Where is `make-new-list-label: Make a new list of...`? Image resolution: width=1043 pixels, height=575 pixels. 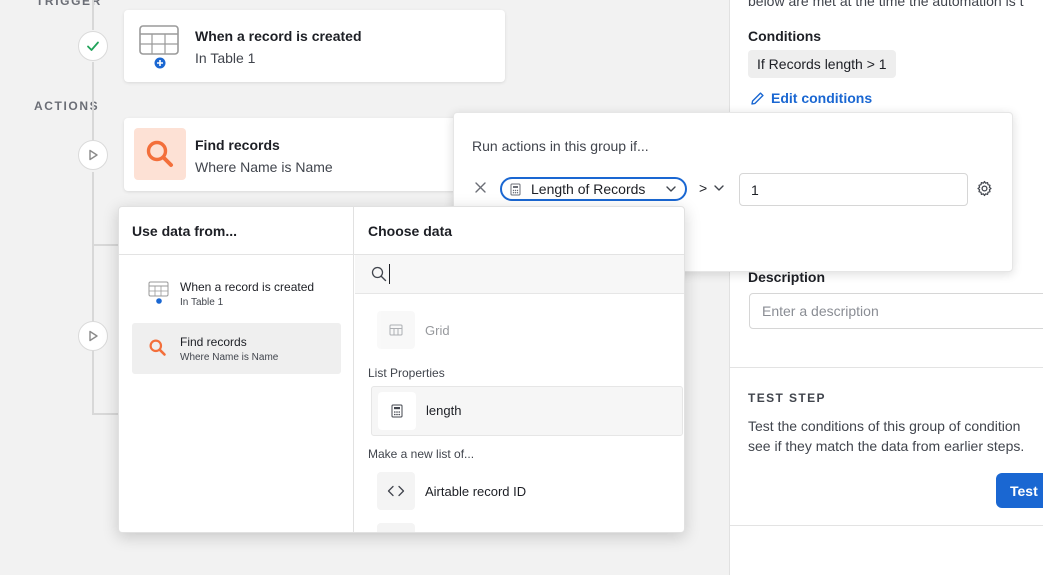 make-new-list-label: Make a new list of... is located at coordinates (421, 454).